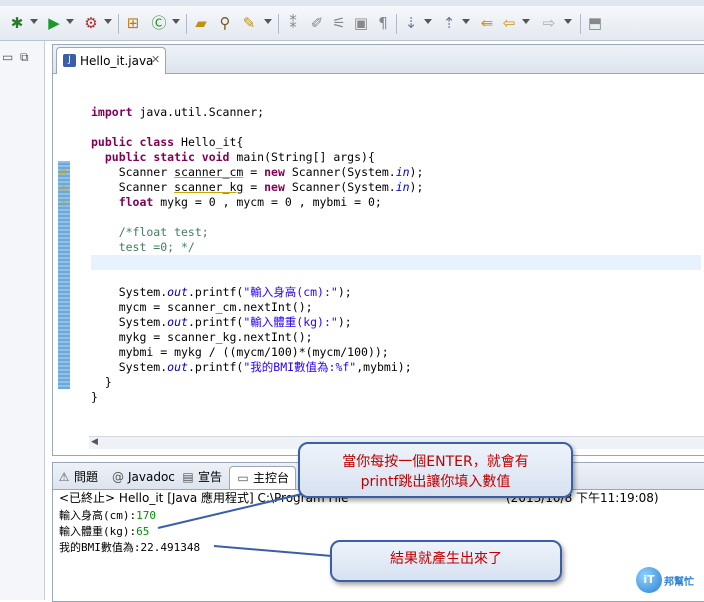 The height and width of the screenshot is (602, 704). Describe the element at coordinates (188, 477) in the screenshot. I see `declaration-icon: ▤` at that location.